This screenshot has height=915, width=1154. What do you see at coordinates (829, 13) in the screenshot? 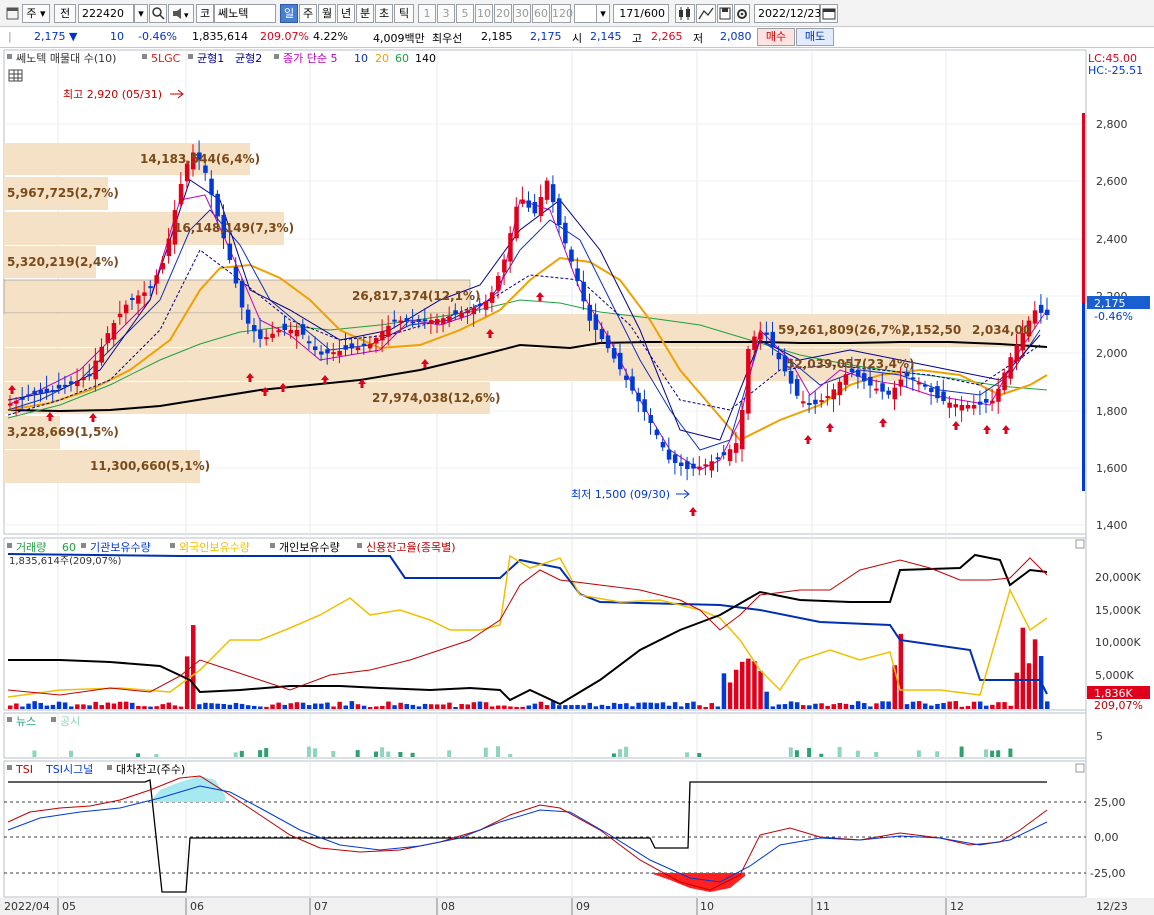
I see `calendar-icon` at bounding box center [829, 13].